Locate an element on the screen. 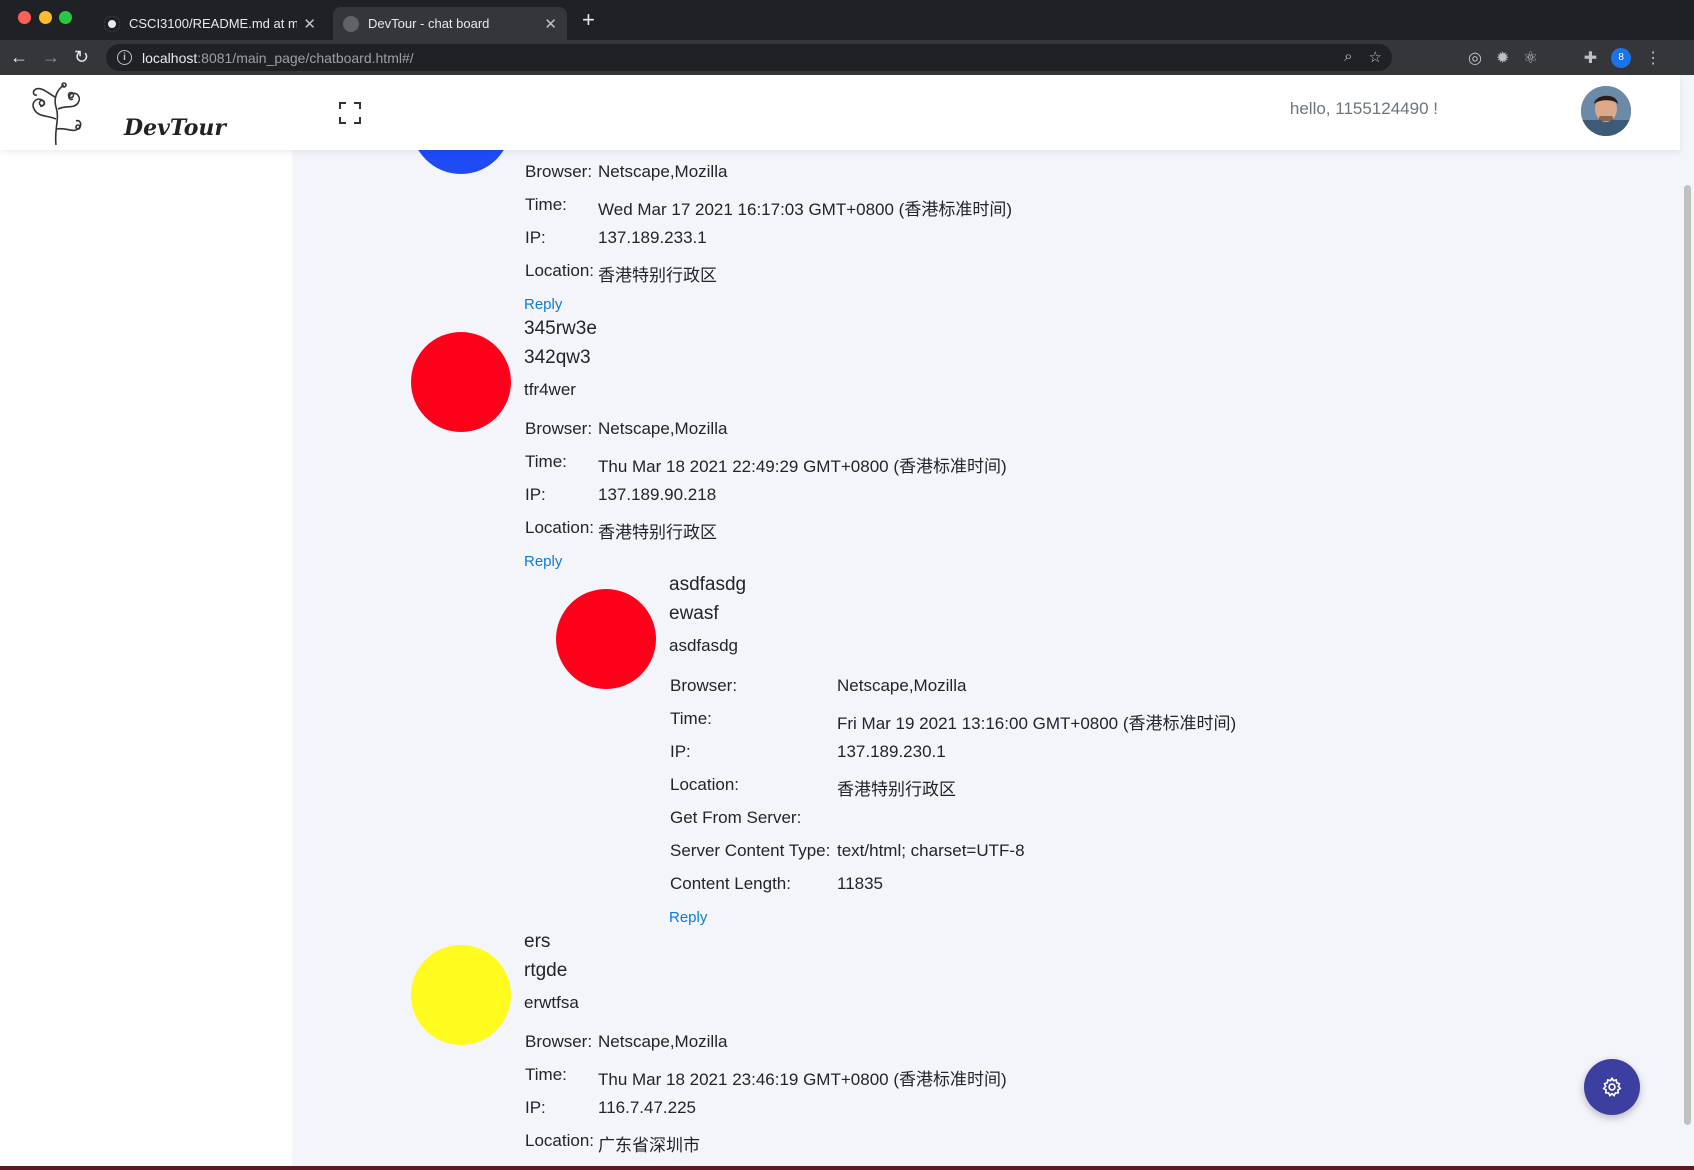  meta-content-length: Content Length: 11835 is located at coordinates (777, 883).